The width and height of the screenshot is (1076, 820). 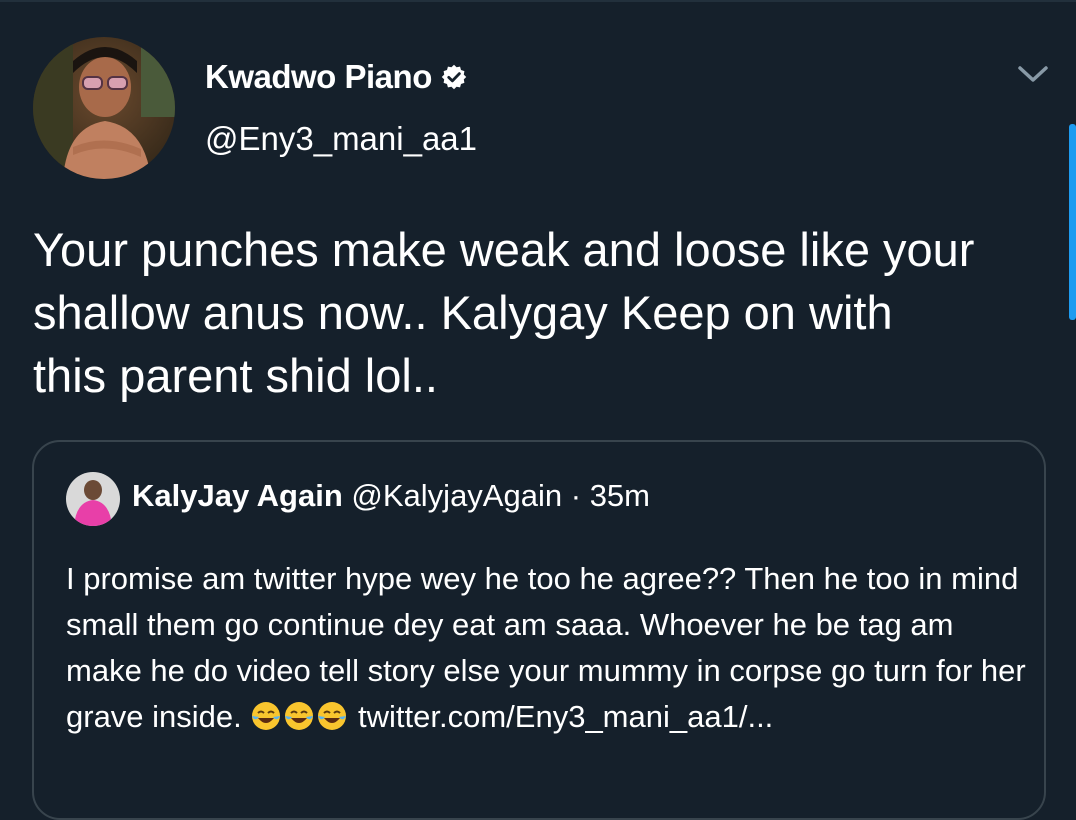 I want to click on emoji-group, so click(x=304, y=716).